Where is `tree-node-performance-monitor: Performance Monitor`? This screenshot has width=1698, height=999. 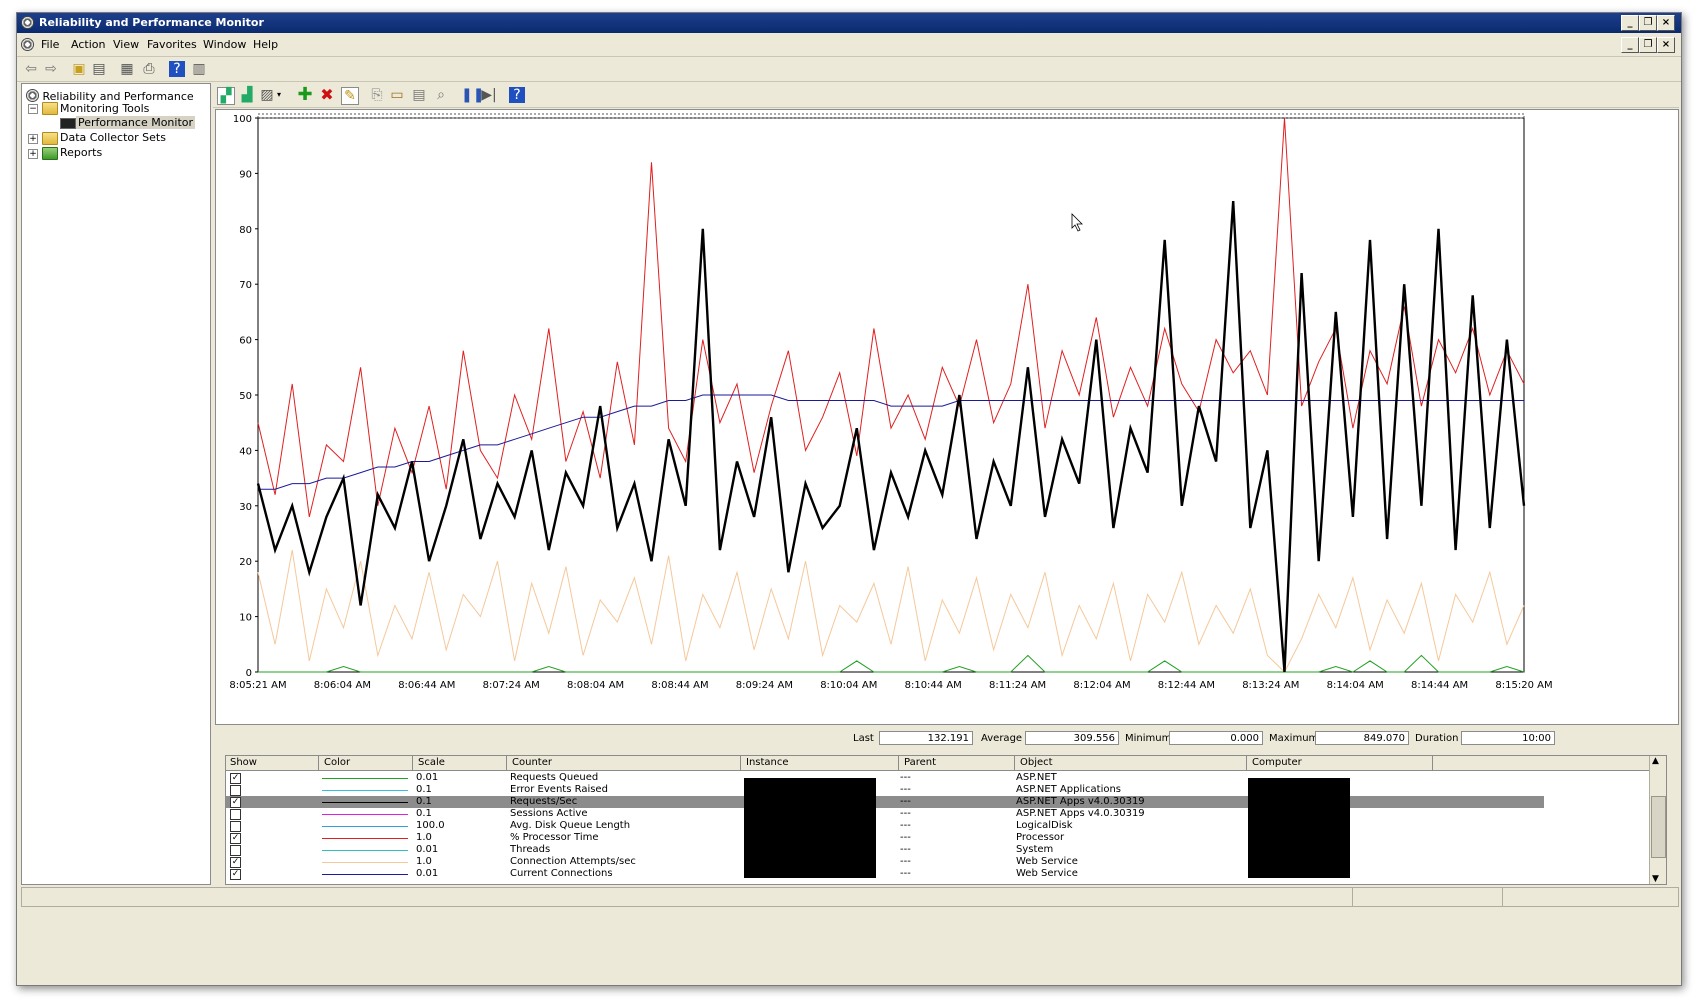 tree-node-performance-monitor: Performance Monitor is located at coordinates (136, 122).